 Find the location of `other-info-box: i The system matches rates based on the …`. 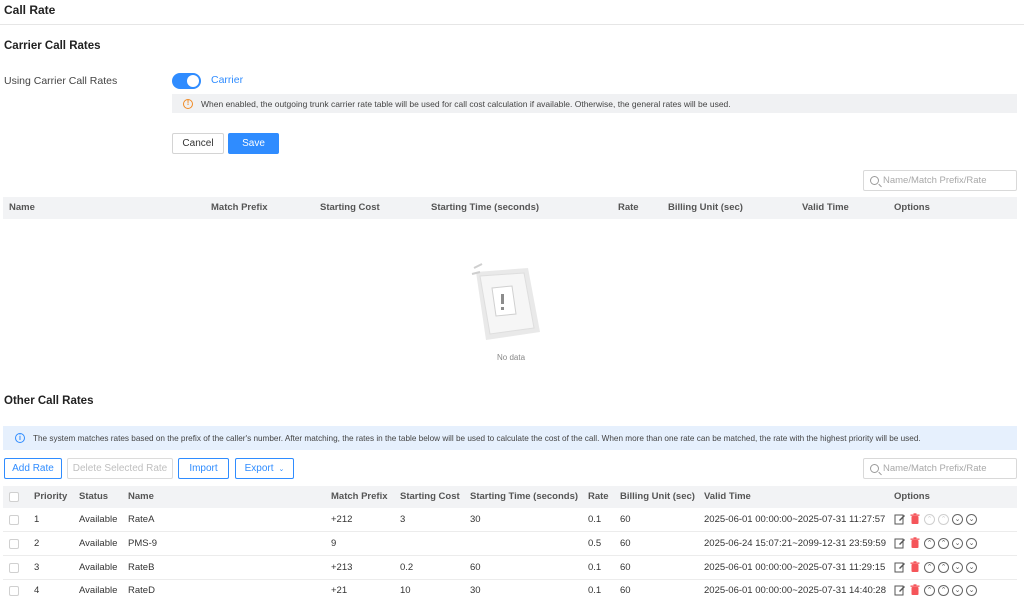

other-info-box: i The system matches rates based on the … is located at coordinates (510, 438).